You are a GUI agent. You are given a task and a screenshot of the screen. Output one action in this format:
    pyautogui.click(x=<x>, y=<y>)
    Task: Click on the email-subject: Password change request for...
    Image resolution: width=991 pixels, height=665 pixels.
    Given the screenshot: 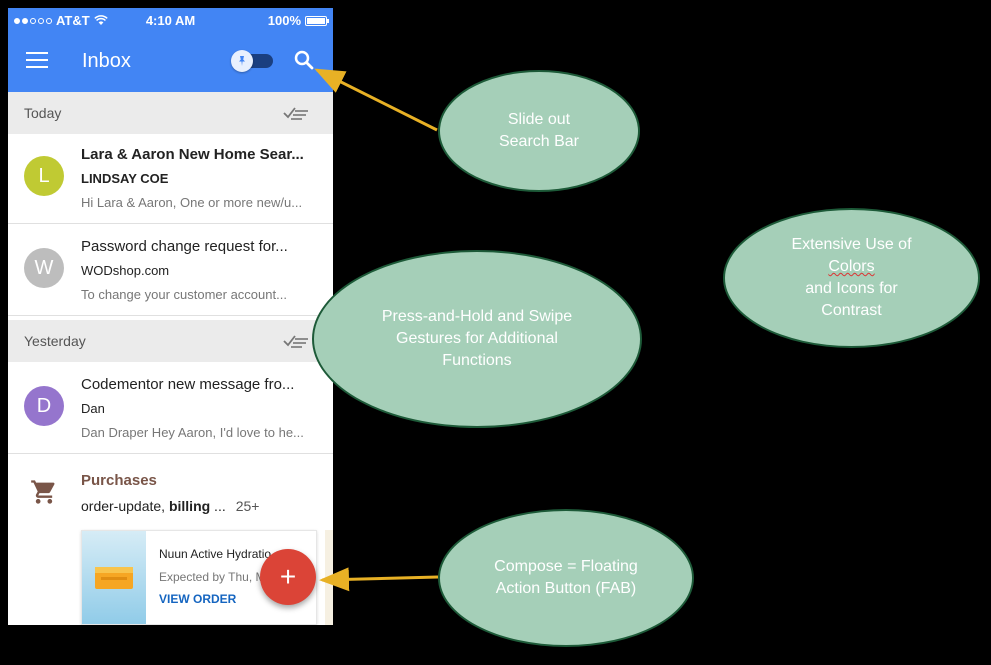 What is the action you would take?
    pyautogui.click(x=184, y=246)
    